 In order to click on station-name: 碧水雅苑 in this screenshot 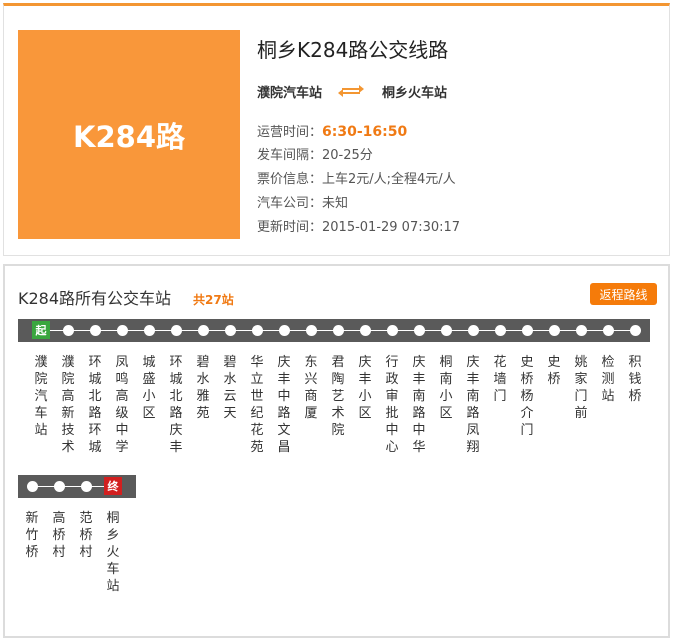, I will do `click(203, 388)`.